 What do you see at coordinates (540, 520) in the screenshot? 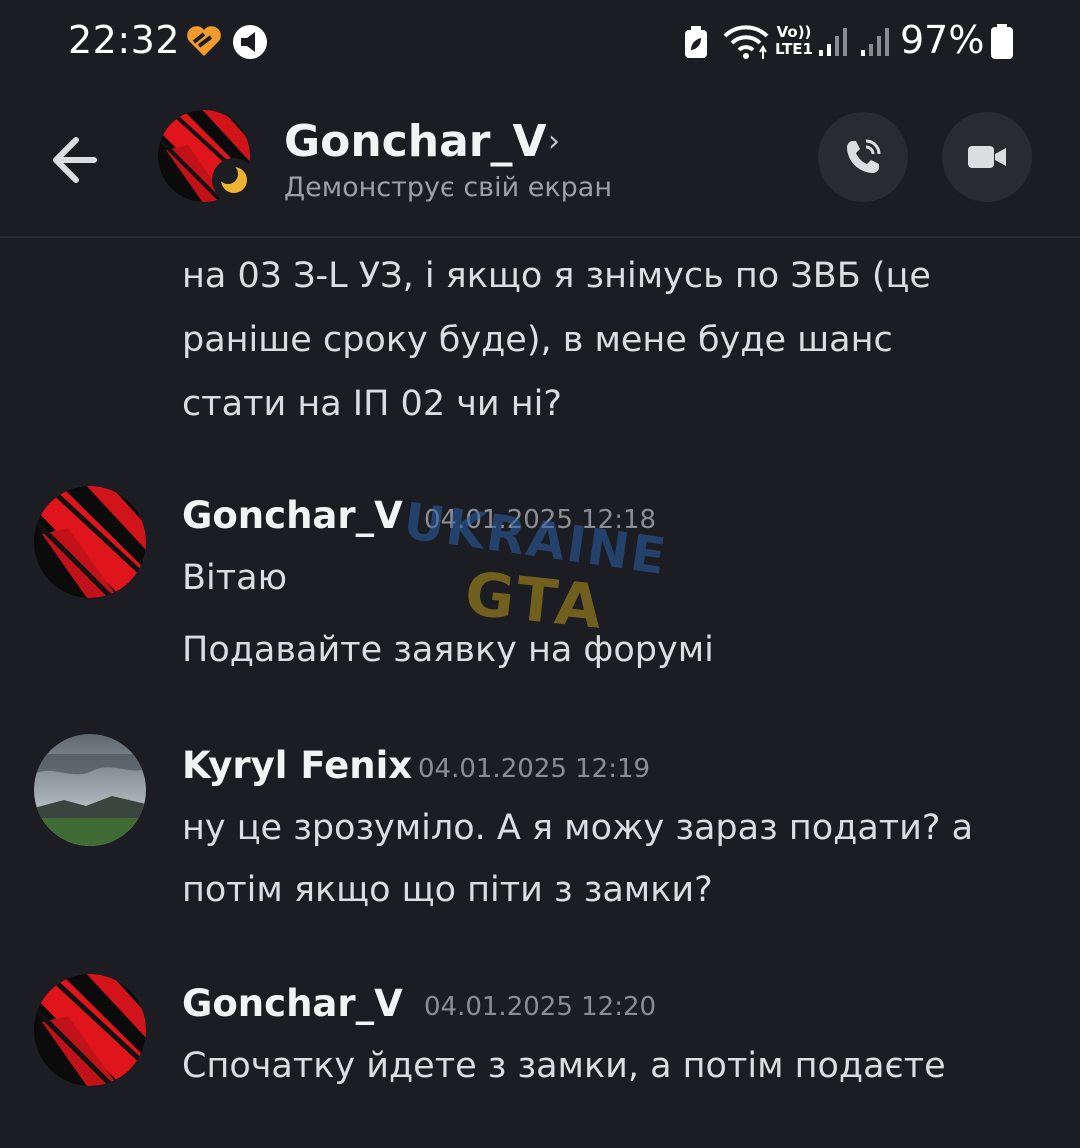
I see `message-timestamp: 04.01.2025 12:18` at bounding box center [540, 520].